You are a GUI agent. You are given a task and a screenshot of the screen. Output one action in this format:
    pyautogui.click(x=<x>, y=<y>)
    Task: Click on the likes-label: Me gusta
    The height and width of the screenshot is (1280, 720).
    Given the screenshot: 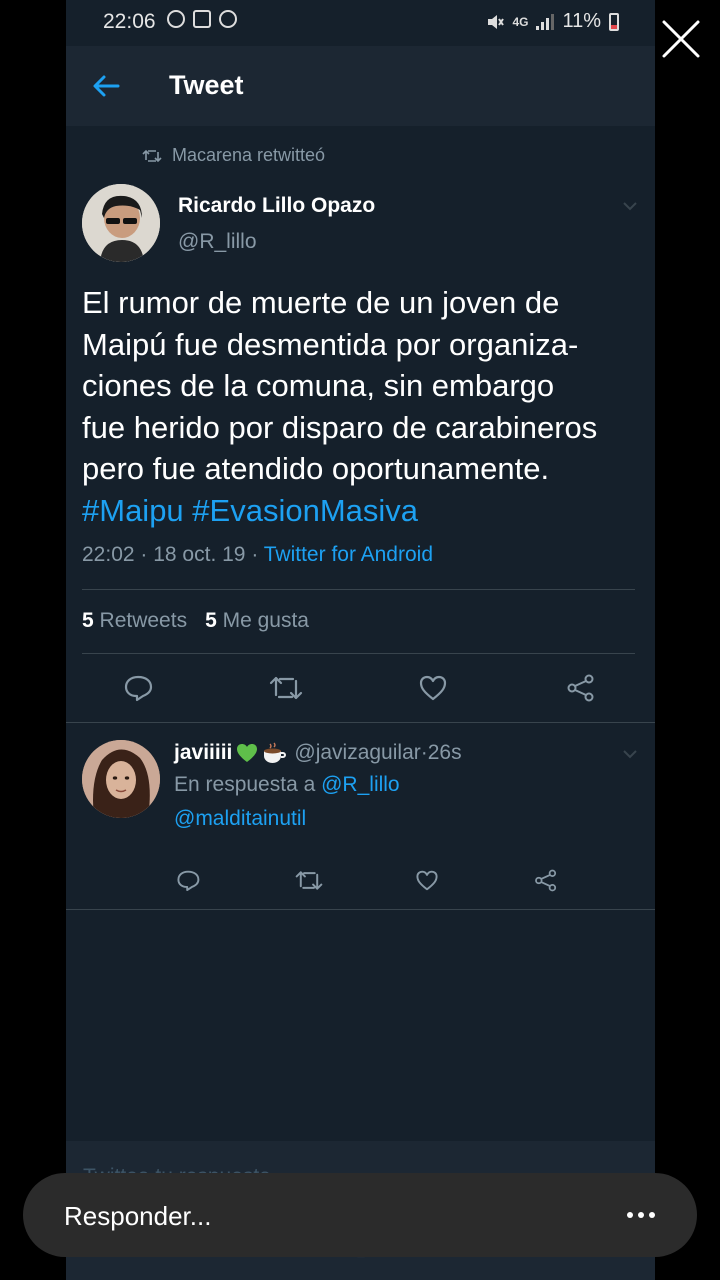 What is the action you would take?
    pyautogui.click(x=265, y=620)
    